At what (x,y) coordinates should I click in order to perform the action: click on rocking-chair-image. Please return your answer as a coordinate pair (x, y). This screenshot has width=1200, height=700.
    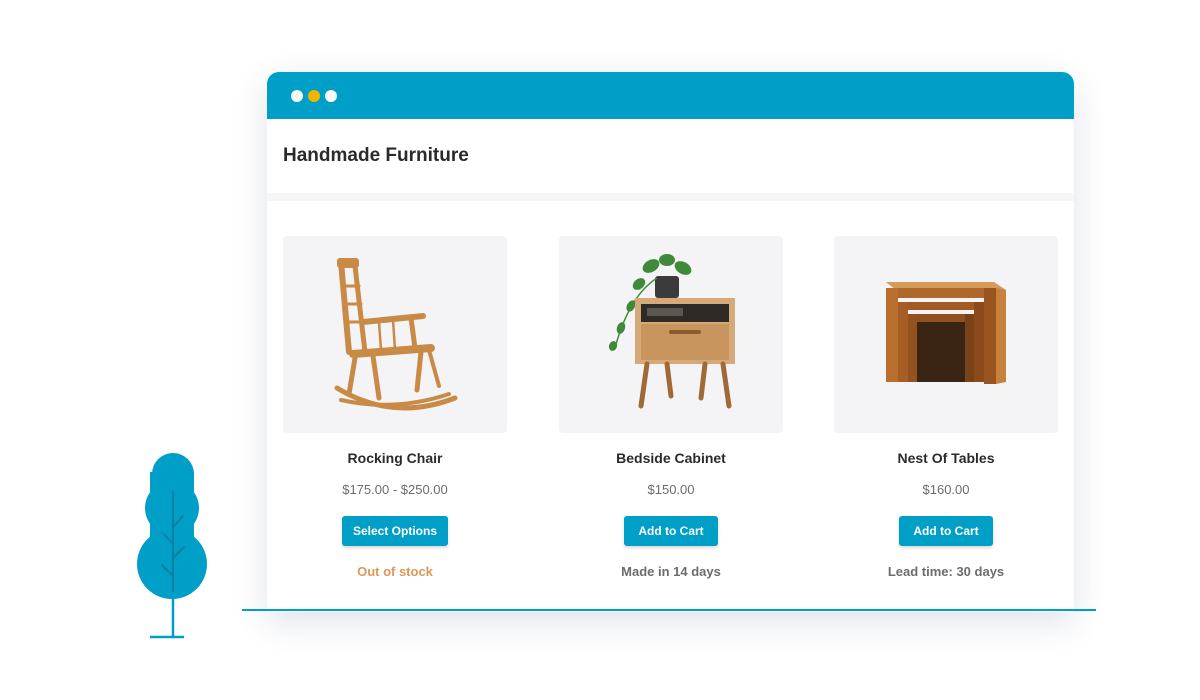
    Looking at the image, I should click on (396, 334).